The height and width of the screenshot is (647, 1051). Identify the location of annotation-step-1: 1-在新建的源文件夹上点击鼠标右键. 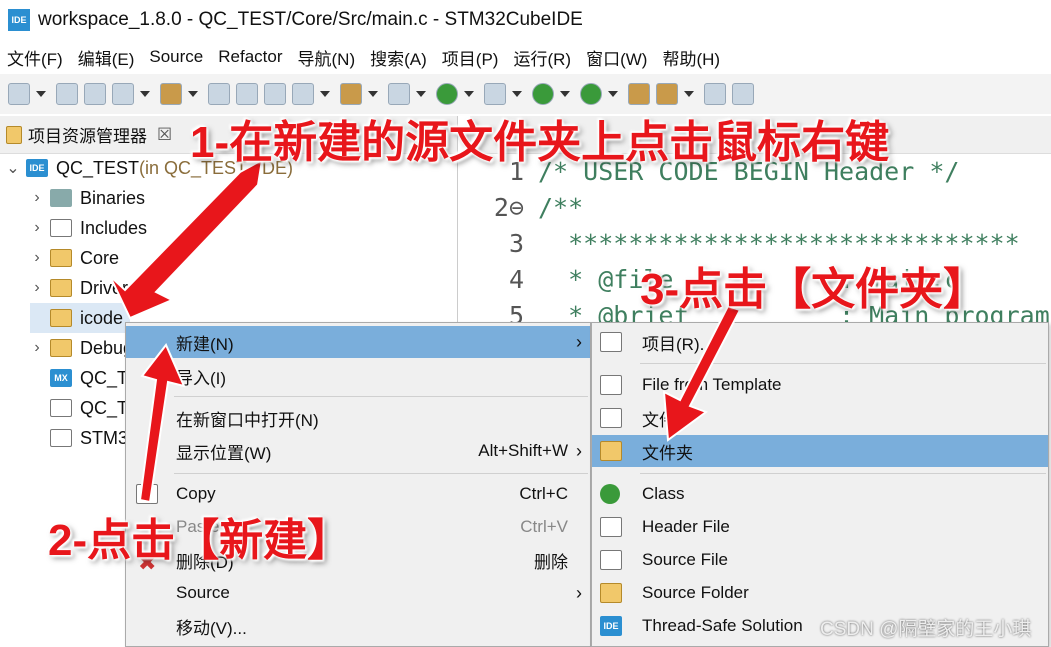
(540, 142).